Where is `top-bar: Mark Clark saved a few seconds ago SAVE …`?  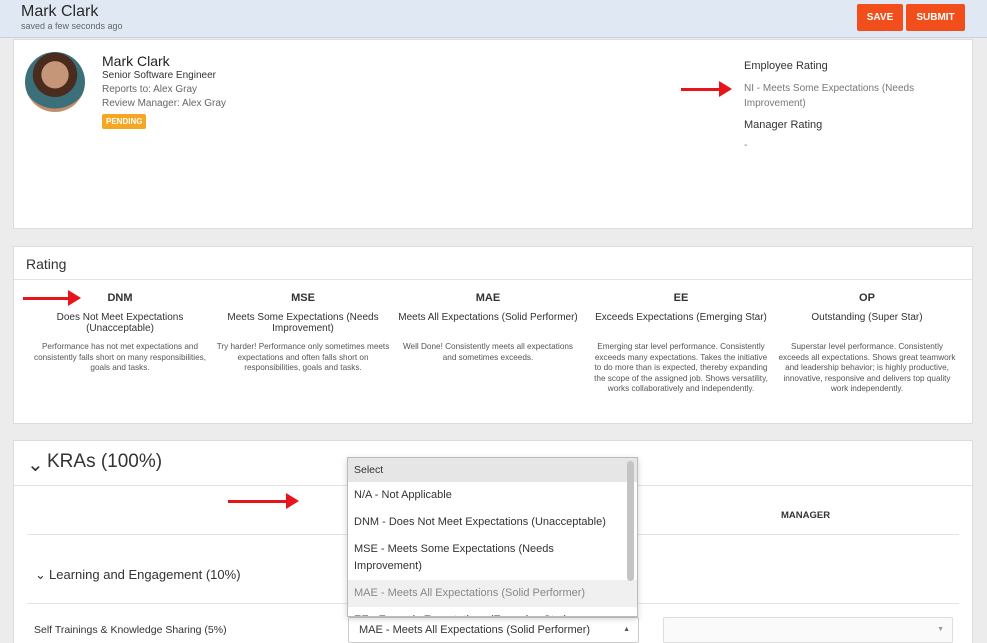
top-bar: Mark Clark saved a few seconds ago SAVE … is located at coordinates (493, 19).